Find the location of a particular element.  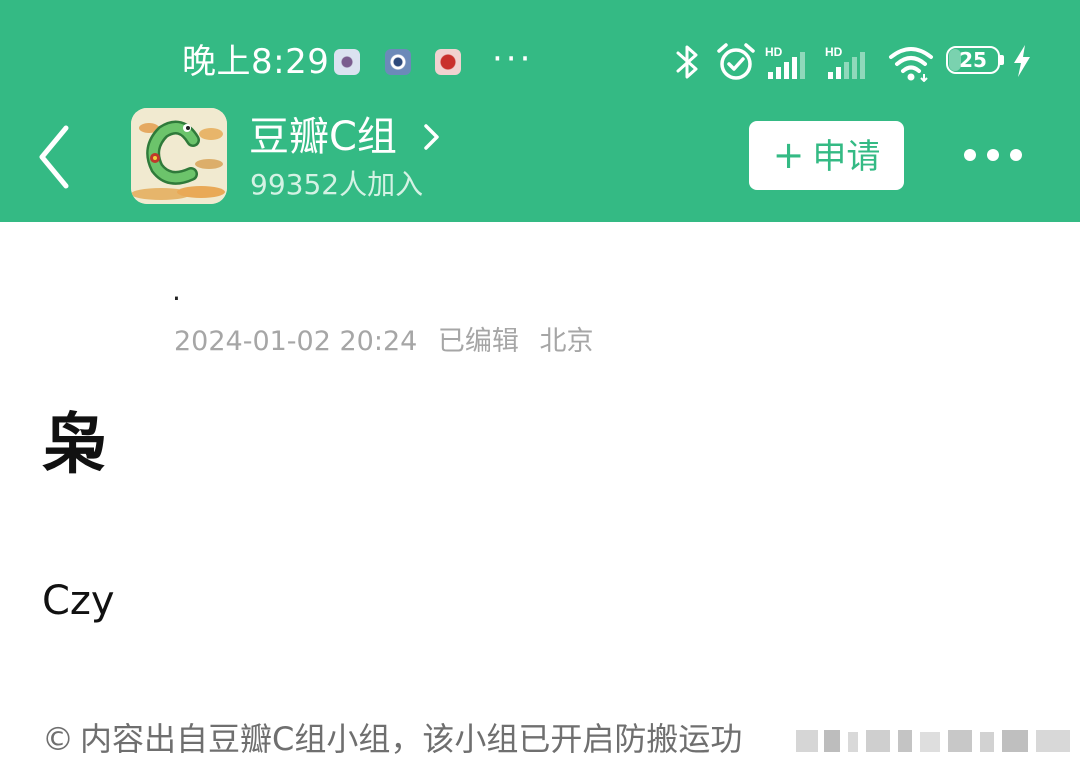

group-name-link: 豆瓣C组 is located at coordinates (323, 137).